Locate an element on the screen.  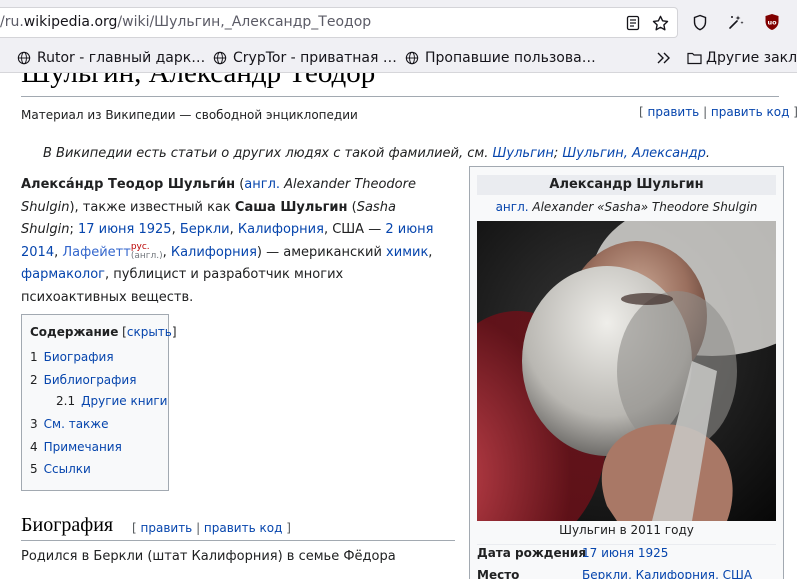
pharmacologist-link: фармаколог is located at coordinates (63, 274).